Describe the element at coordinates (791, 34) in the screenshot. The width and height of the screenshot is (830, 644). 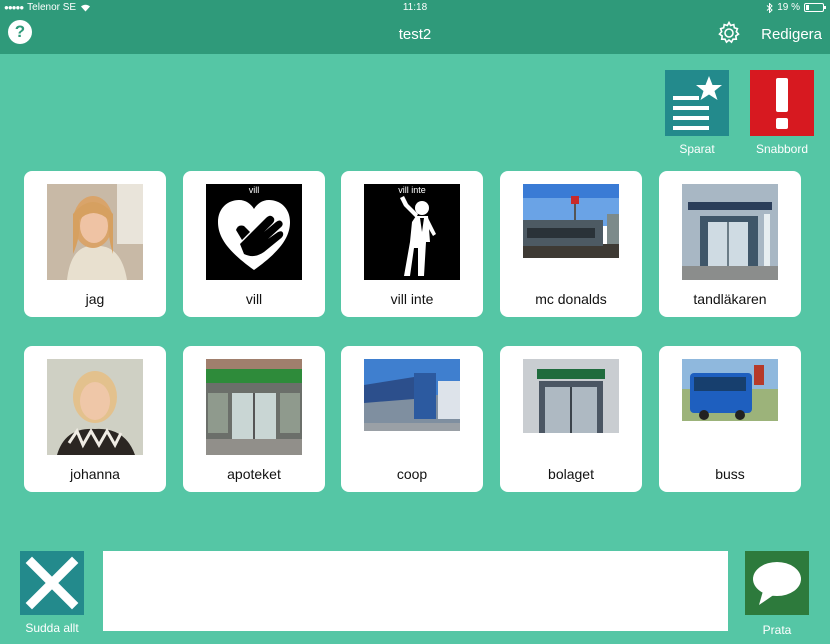
I see `edit-button: Redigera` at that location.